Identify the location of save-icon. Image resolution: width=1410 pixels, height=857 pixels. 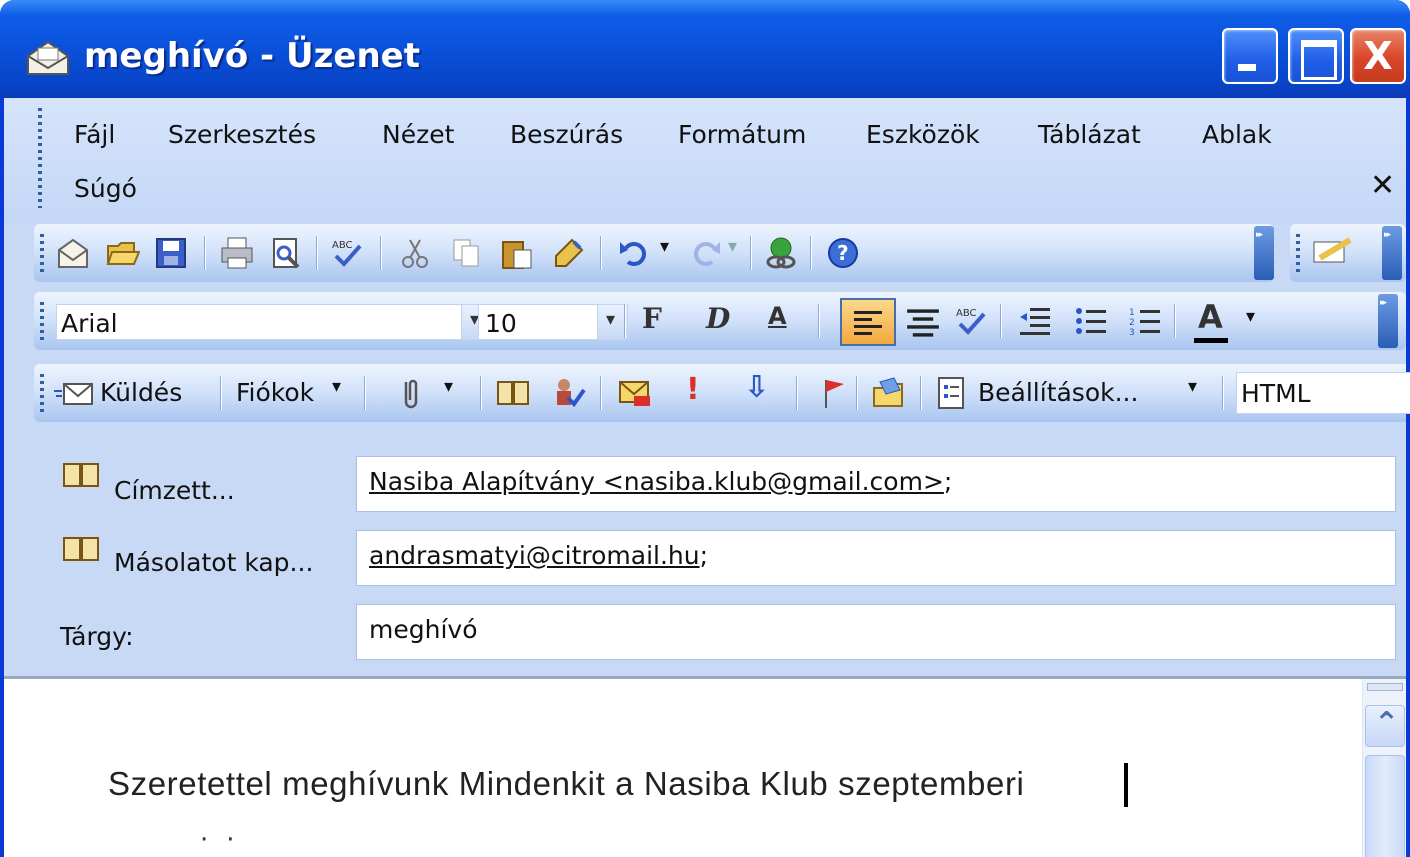
(171, 253).